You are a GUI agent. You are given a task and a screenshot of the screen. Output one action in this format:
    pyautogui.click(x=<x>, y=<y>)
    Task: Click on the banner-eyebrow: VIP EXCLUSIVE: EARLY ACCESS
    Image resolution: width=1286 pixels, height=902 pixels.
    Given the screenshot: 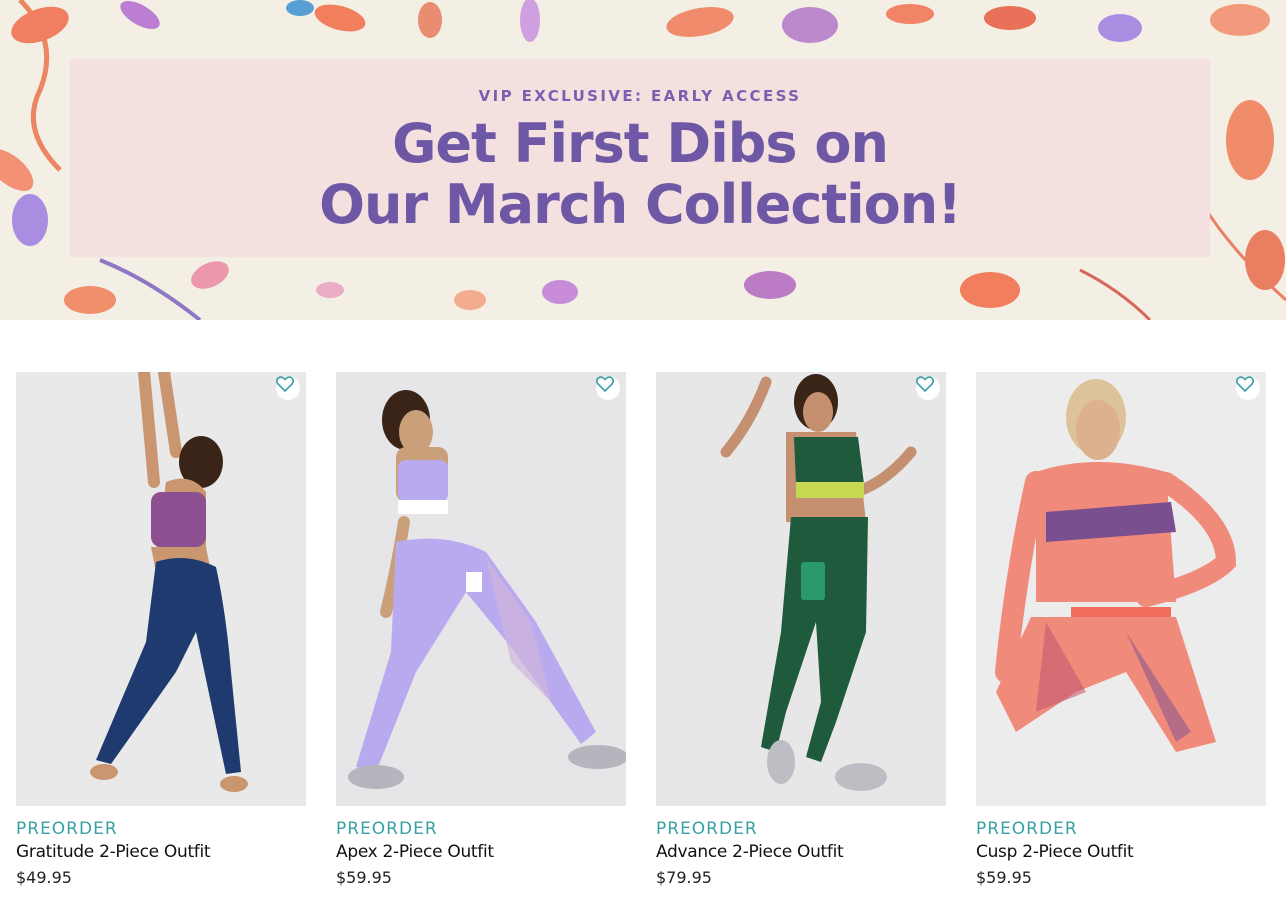 What is the action you would take?
    pyautogui.click(x=640, y=96)
    